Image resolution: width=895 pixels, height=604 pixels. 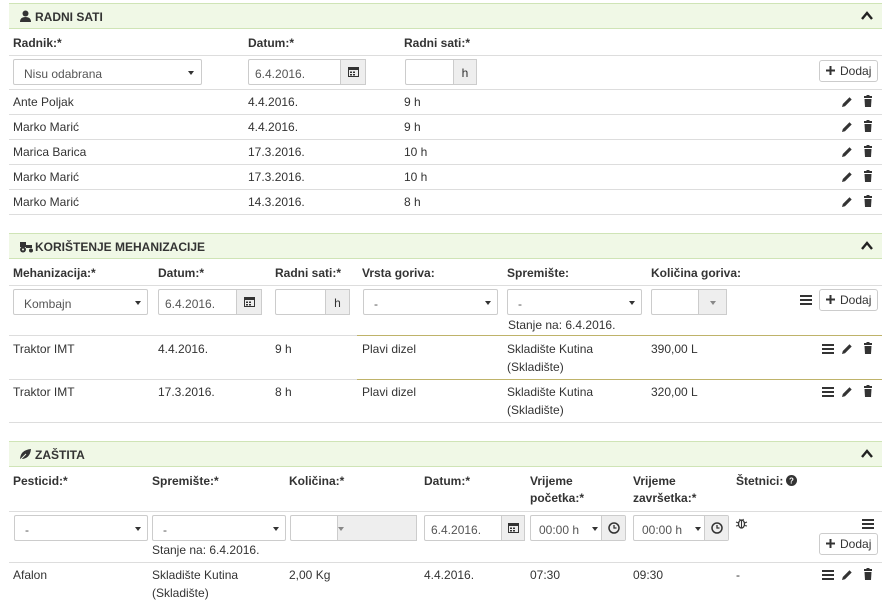 What do you see at coordinates (538, 273) in the screenshot?
I see `col-spremiste: Spremište:` at bounding box center [538, 273].